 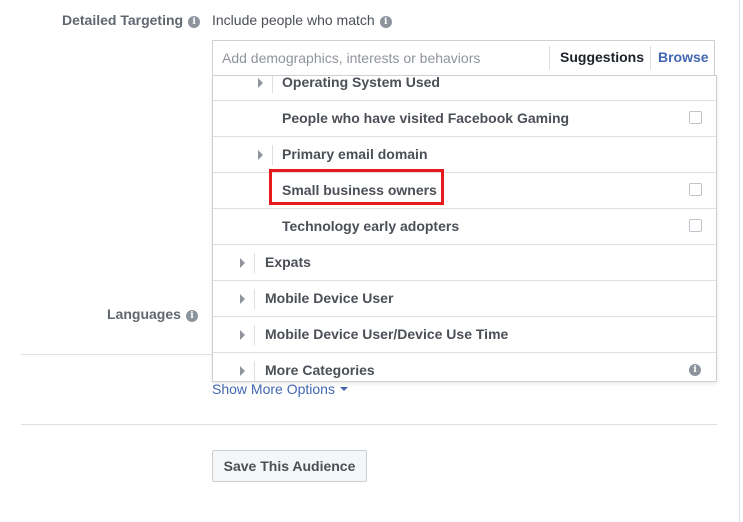 I want to click on dropdown-item: People who have visited Facebook Gaming, so click(x=464, y=119).